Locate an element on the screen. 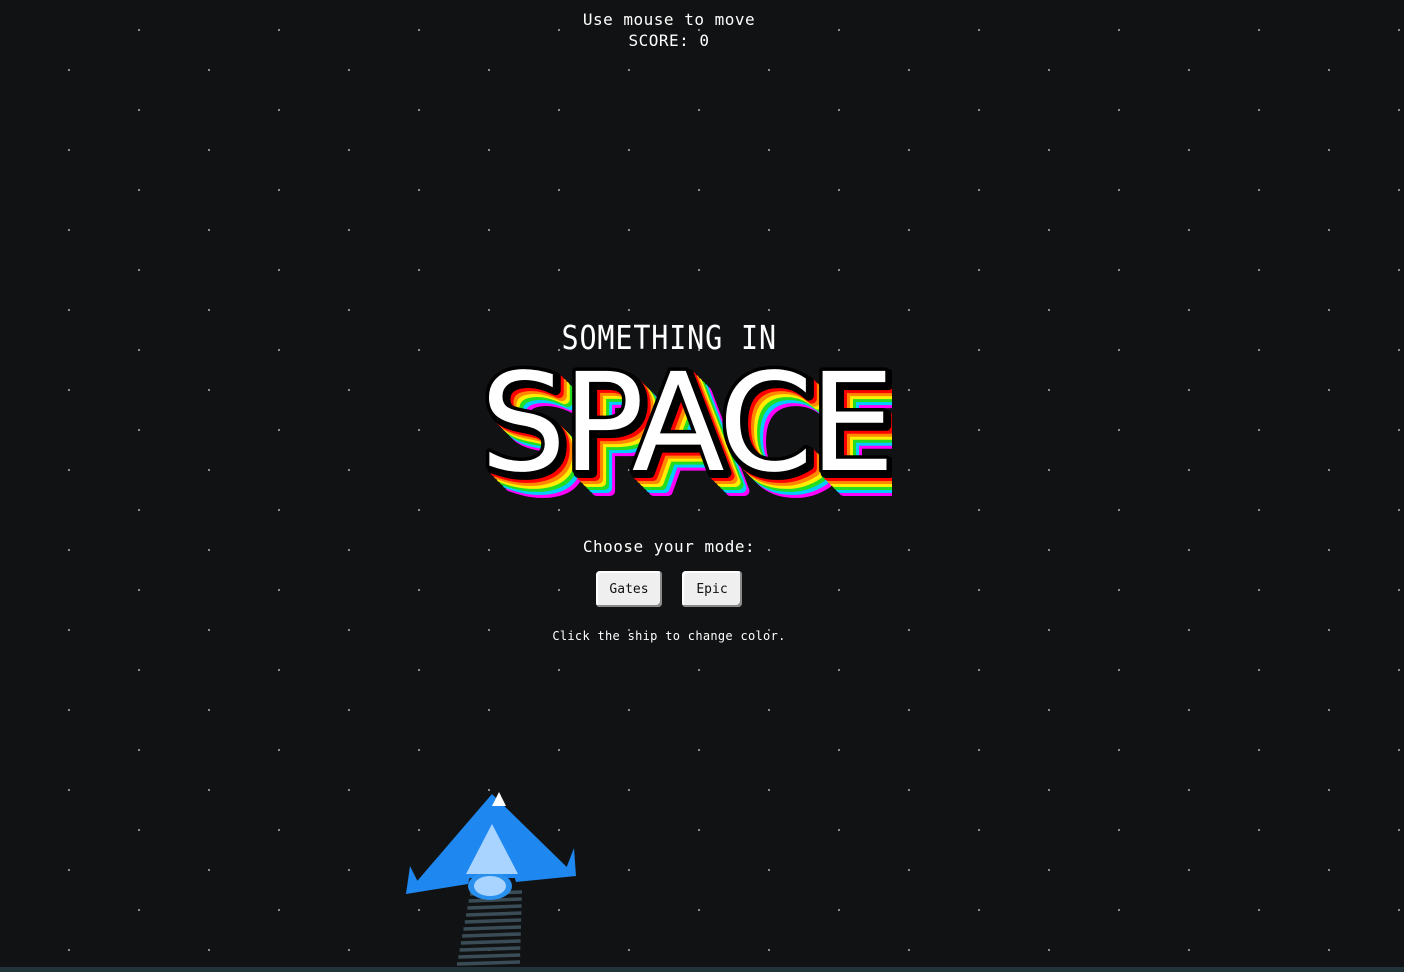 Image resolution: width=1404 pixels, height=972 pixels. spaceship-icon is located at coordinates (492, 879).